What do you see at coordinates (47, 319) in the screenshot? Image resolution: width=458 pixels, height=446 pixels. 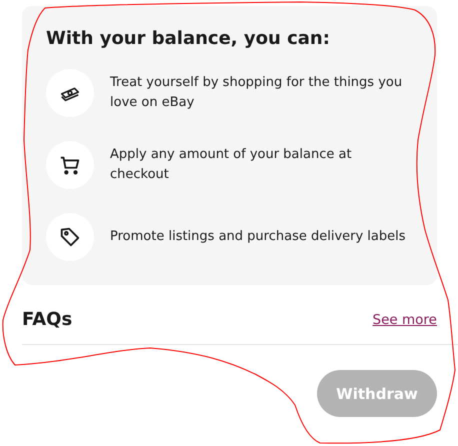 I see `faqs-title: FAQs` at bounding box center [47, 319].